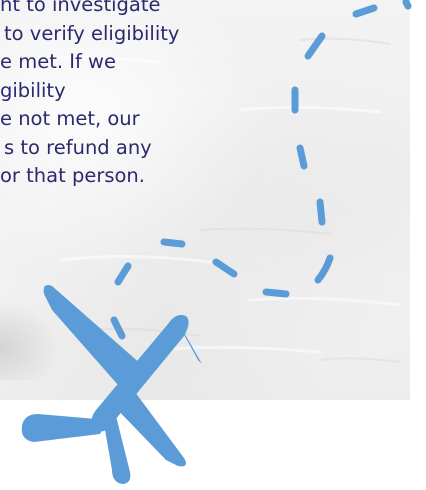  I want to click on paragraph-line: or that person., so click(72, 175).